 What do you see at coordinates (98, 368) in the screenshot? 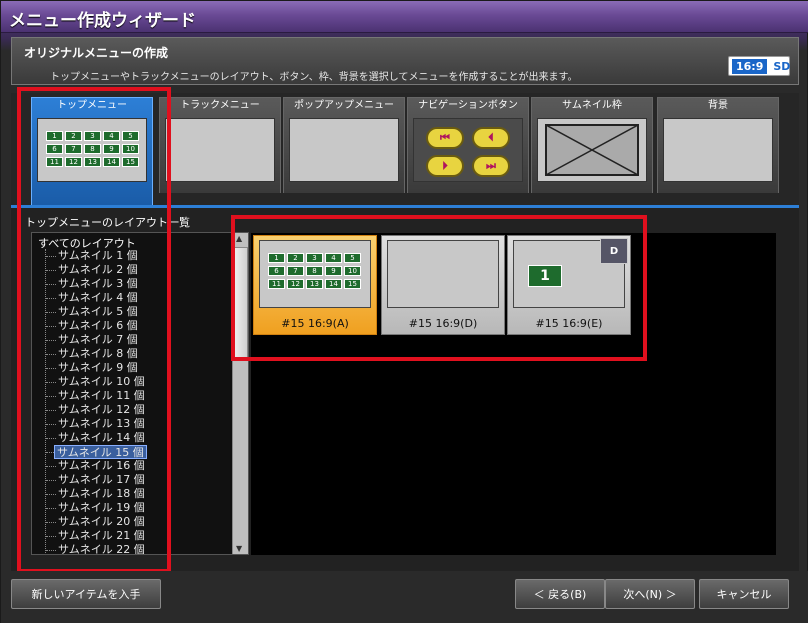
I see `layout-tree-item: サムネイル 9 個` at bounding box center [98, 368].